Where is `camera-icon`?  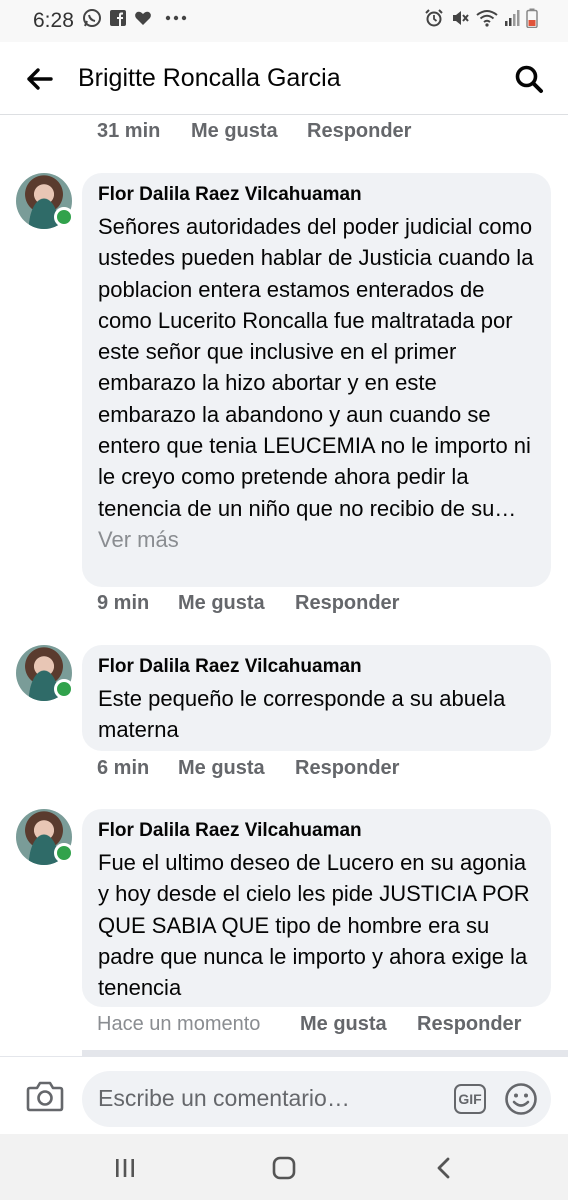 camera-icon is located at coordinates (45, 1096).